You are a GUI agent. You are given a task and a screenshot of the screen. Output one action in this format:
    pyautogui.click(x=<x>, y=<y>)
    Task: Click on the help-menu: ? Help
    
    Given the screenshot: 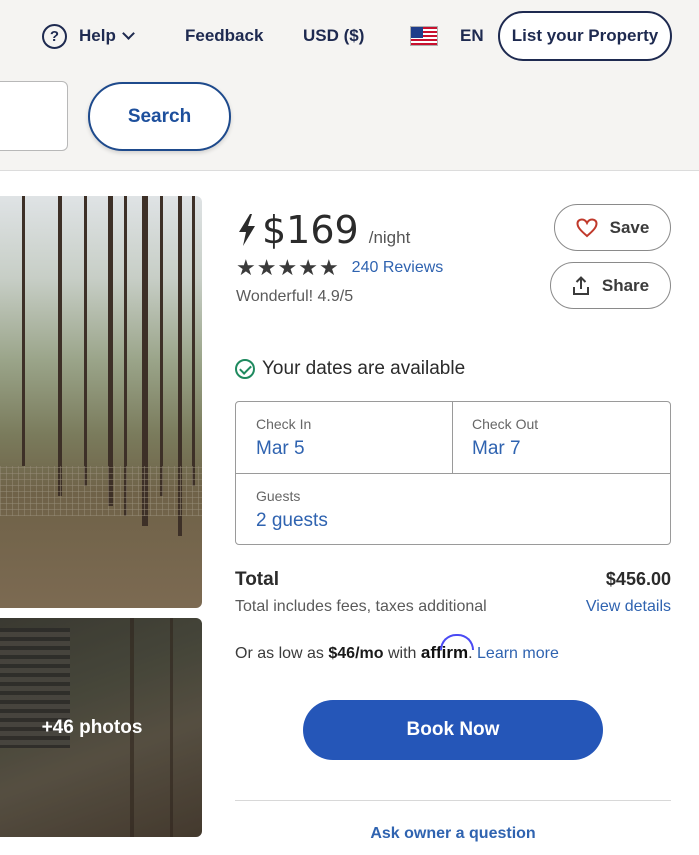 What is the action you would take?
    pyautogui.click(x=88, y=36)
    